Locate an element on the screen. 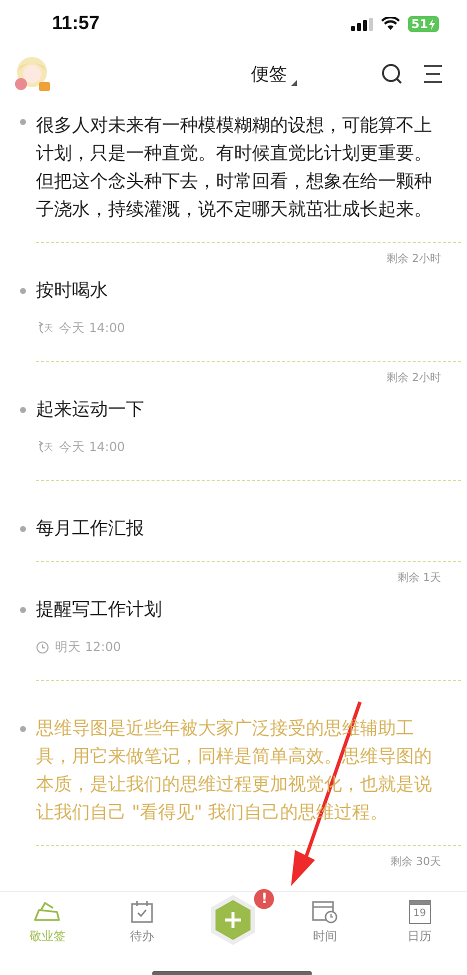 The image size is (467, 975). menu-icon is located at coordinates (433, 74).